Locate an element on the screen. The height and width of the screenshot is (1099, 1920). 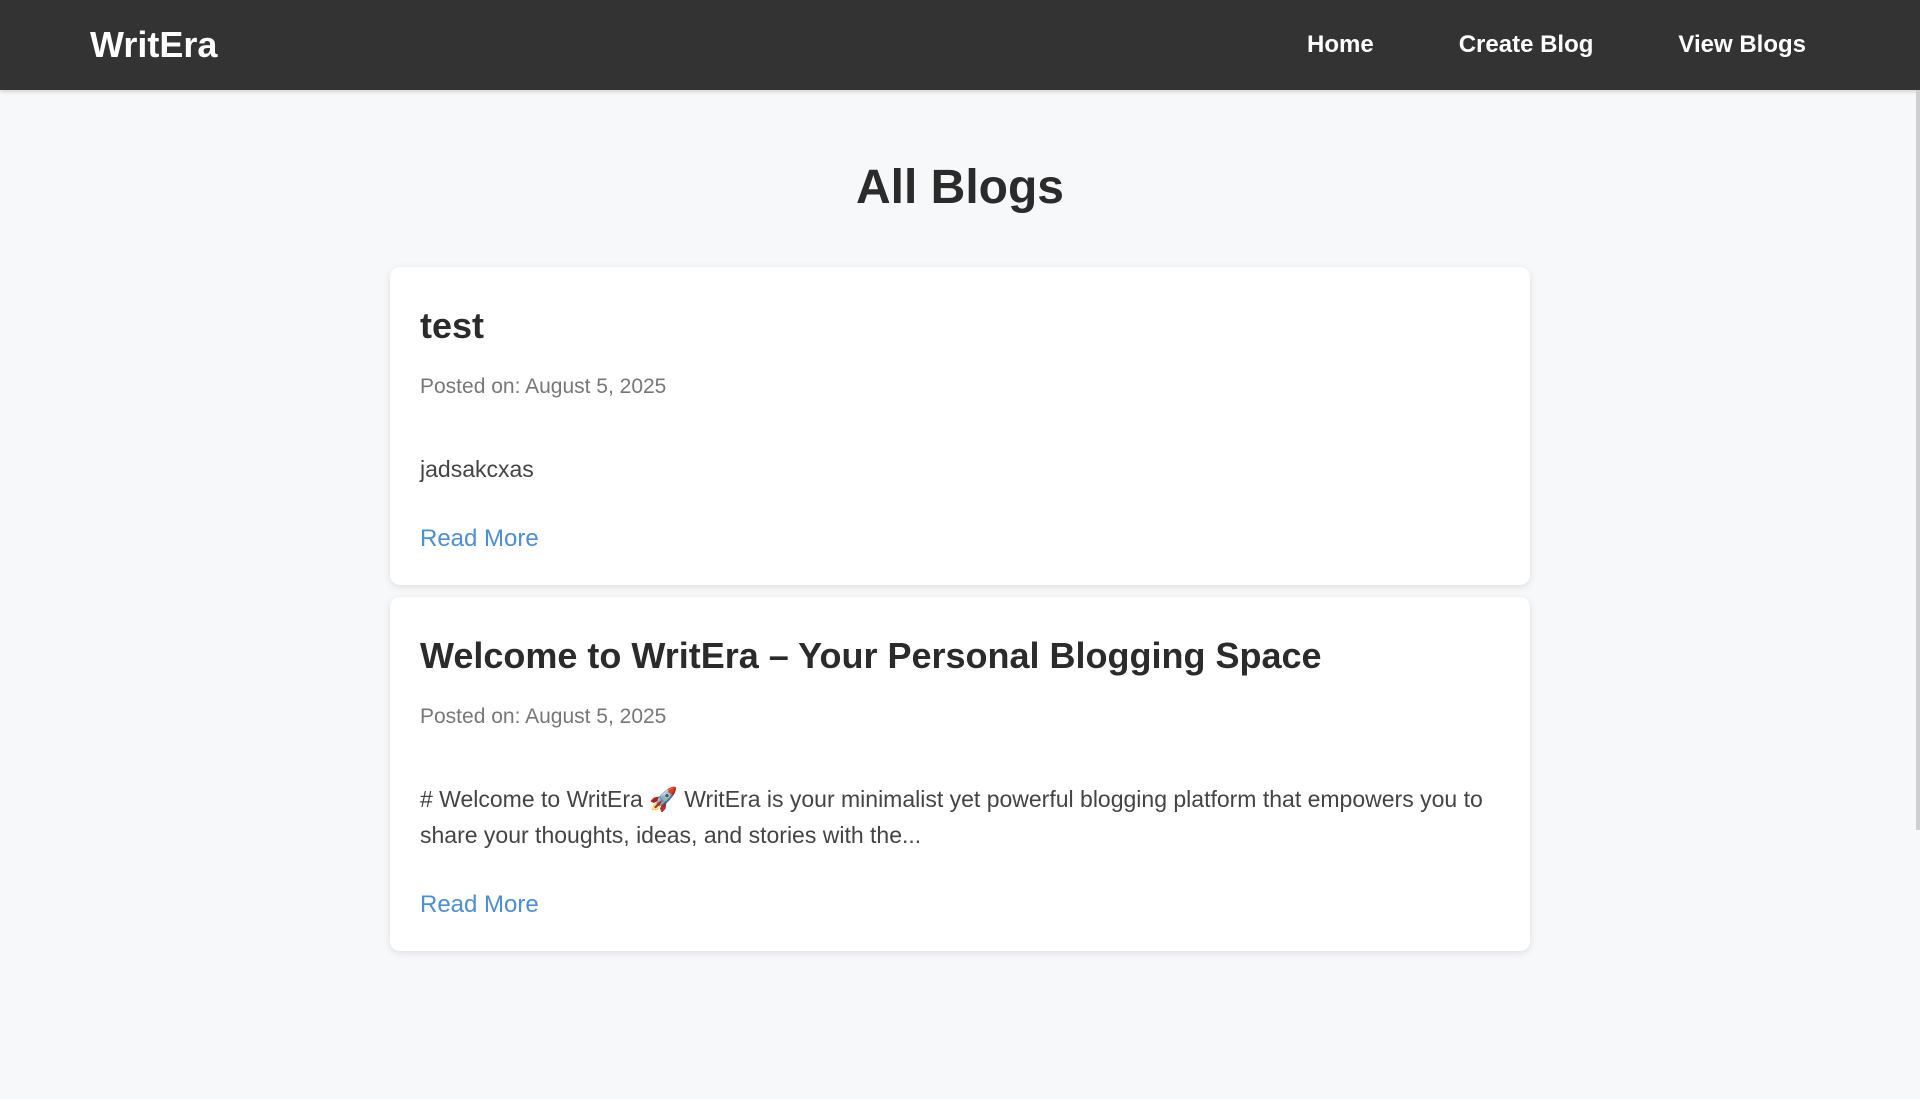
nav-create-blog-link: Create Blog is located at coordinates (1526, 45).